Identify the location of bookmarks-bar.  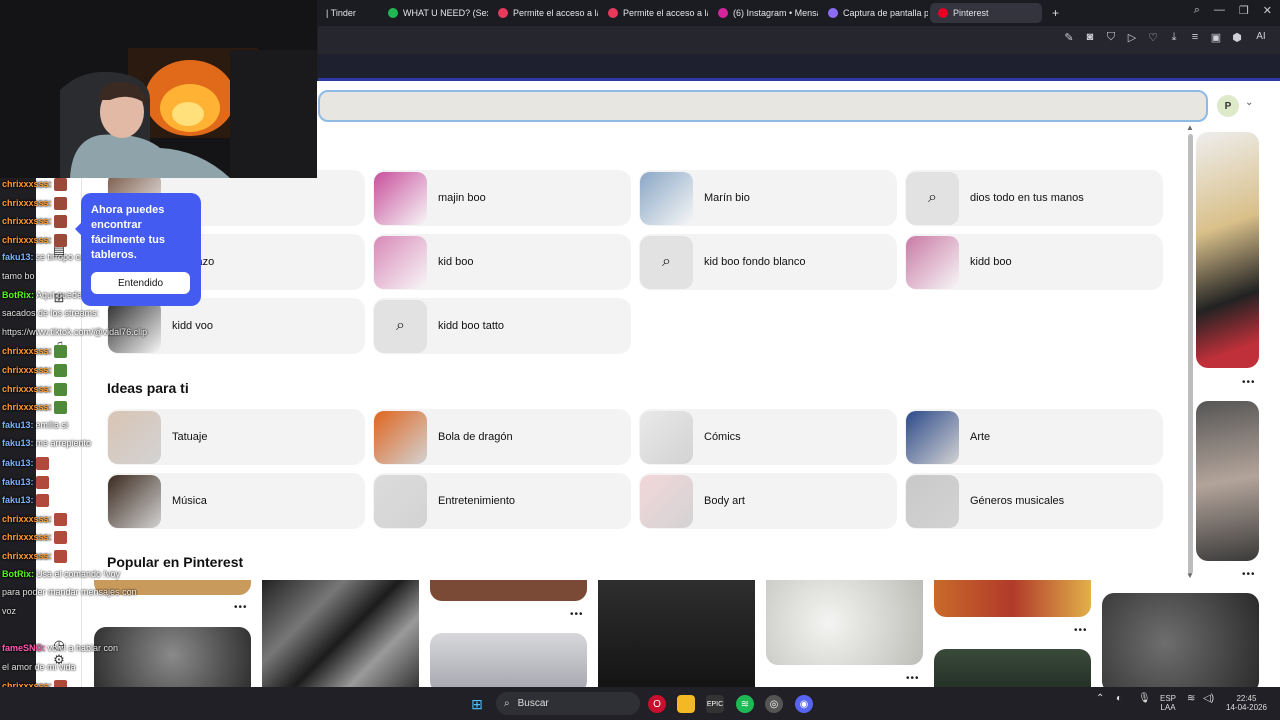
(799, 66).